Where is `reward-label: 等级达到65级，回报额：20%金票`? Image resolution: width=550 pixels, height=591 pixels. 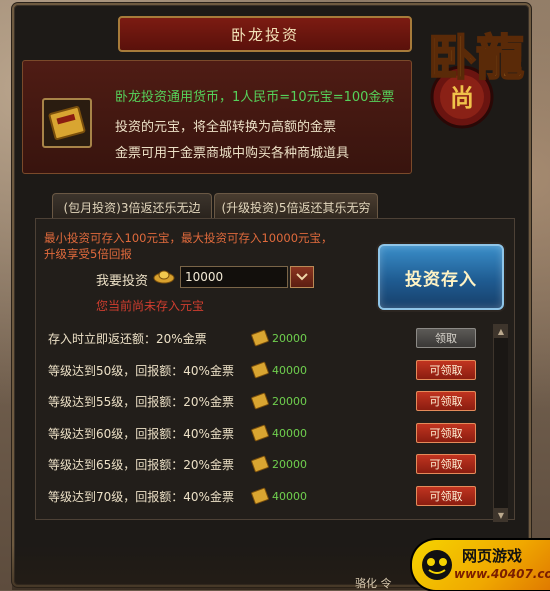
reward-label: 等级达到65级，回报额：20%金票 is located at coordinates (141, 465).